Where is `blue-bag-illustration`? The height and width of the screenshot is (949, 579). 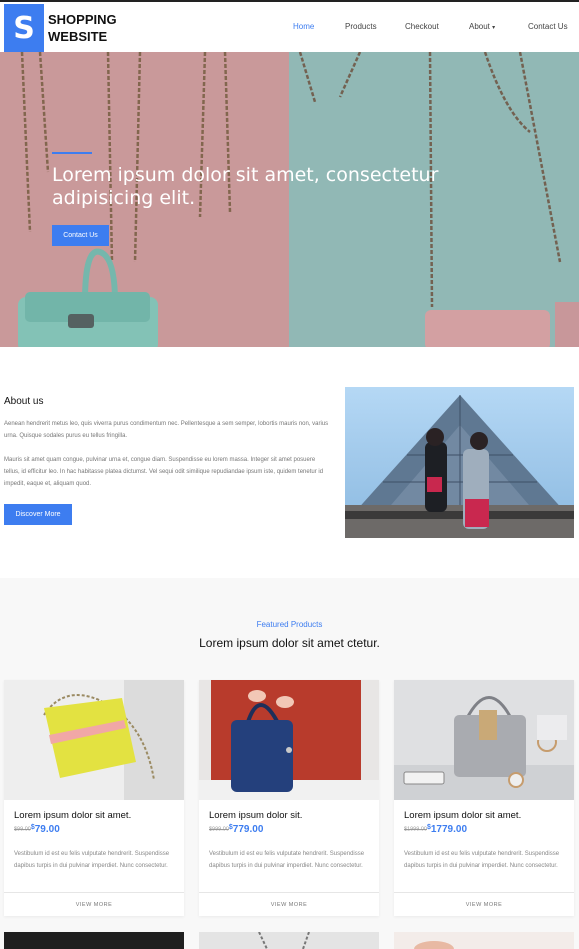 blue-bag-illustration is located at coordinates (289, 740).